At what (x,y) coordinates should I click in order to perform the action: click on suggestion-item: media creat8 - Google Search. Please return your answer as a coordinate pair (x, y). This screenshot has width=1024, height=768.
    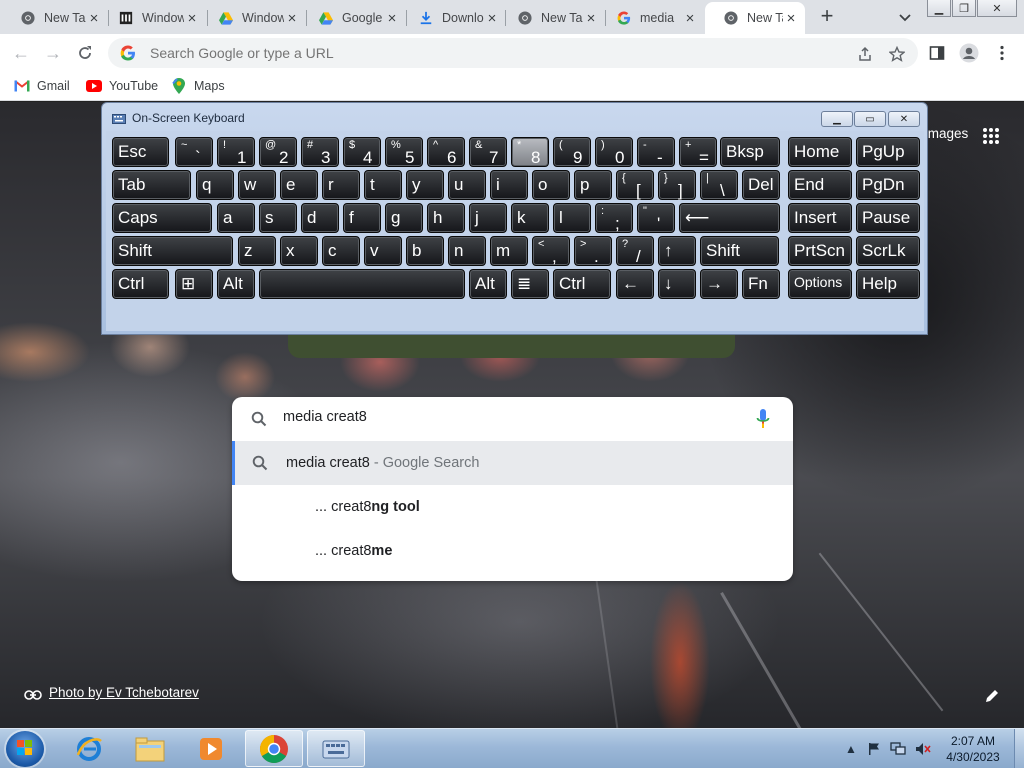
    Looking at the image, I should click on (512, 463).